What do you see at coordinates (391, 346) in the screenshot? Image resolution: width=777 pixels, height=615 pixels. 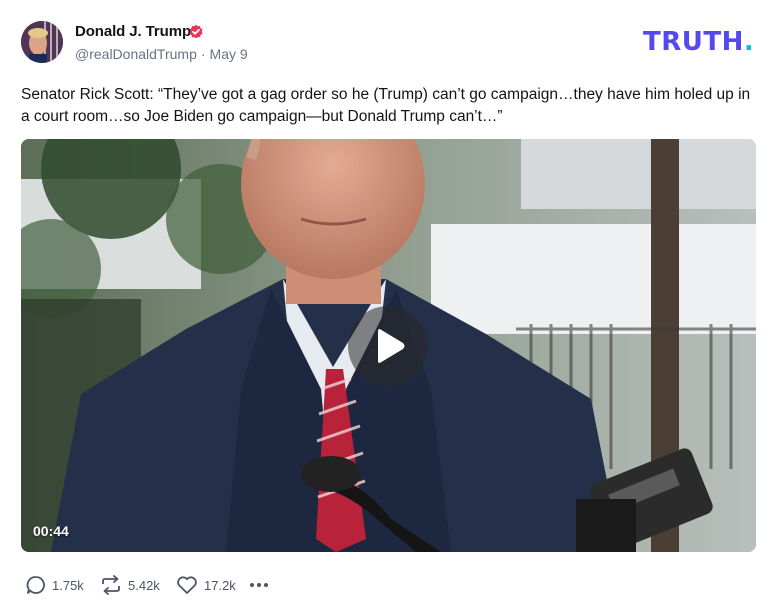 I see `play-icon` at bounding box center [391, 346].